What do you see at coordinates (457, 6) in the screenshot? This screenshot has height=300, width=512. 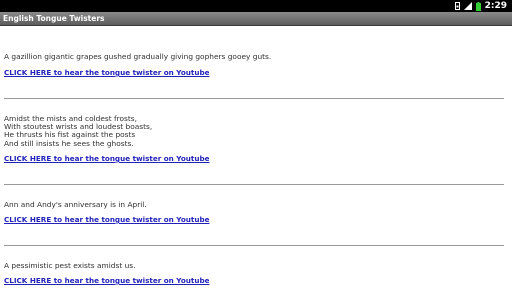 I see `sim-icon` at bounding box center [457, 6].